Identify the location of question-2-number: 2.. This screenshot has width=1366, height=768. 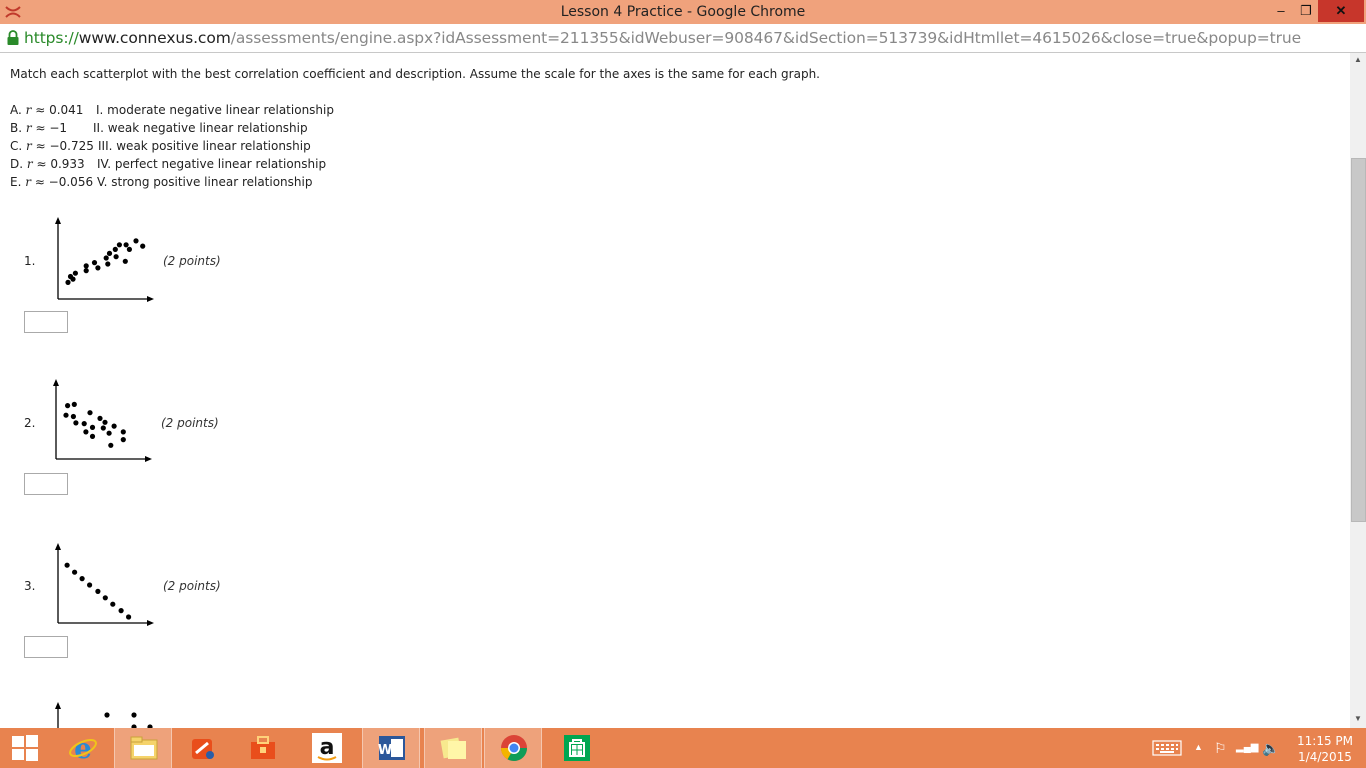
(30, 423).